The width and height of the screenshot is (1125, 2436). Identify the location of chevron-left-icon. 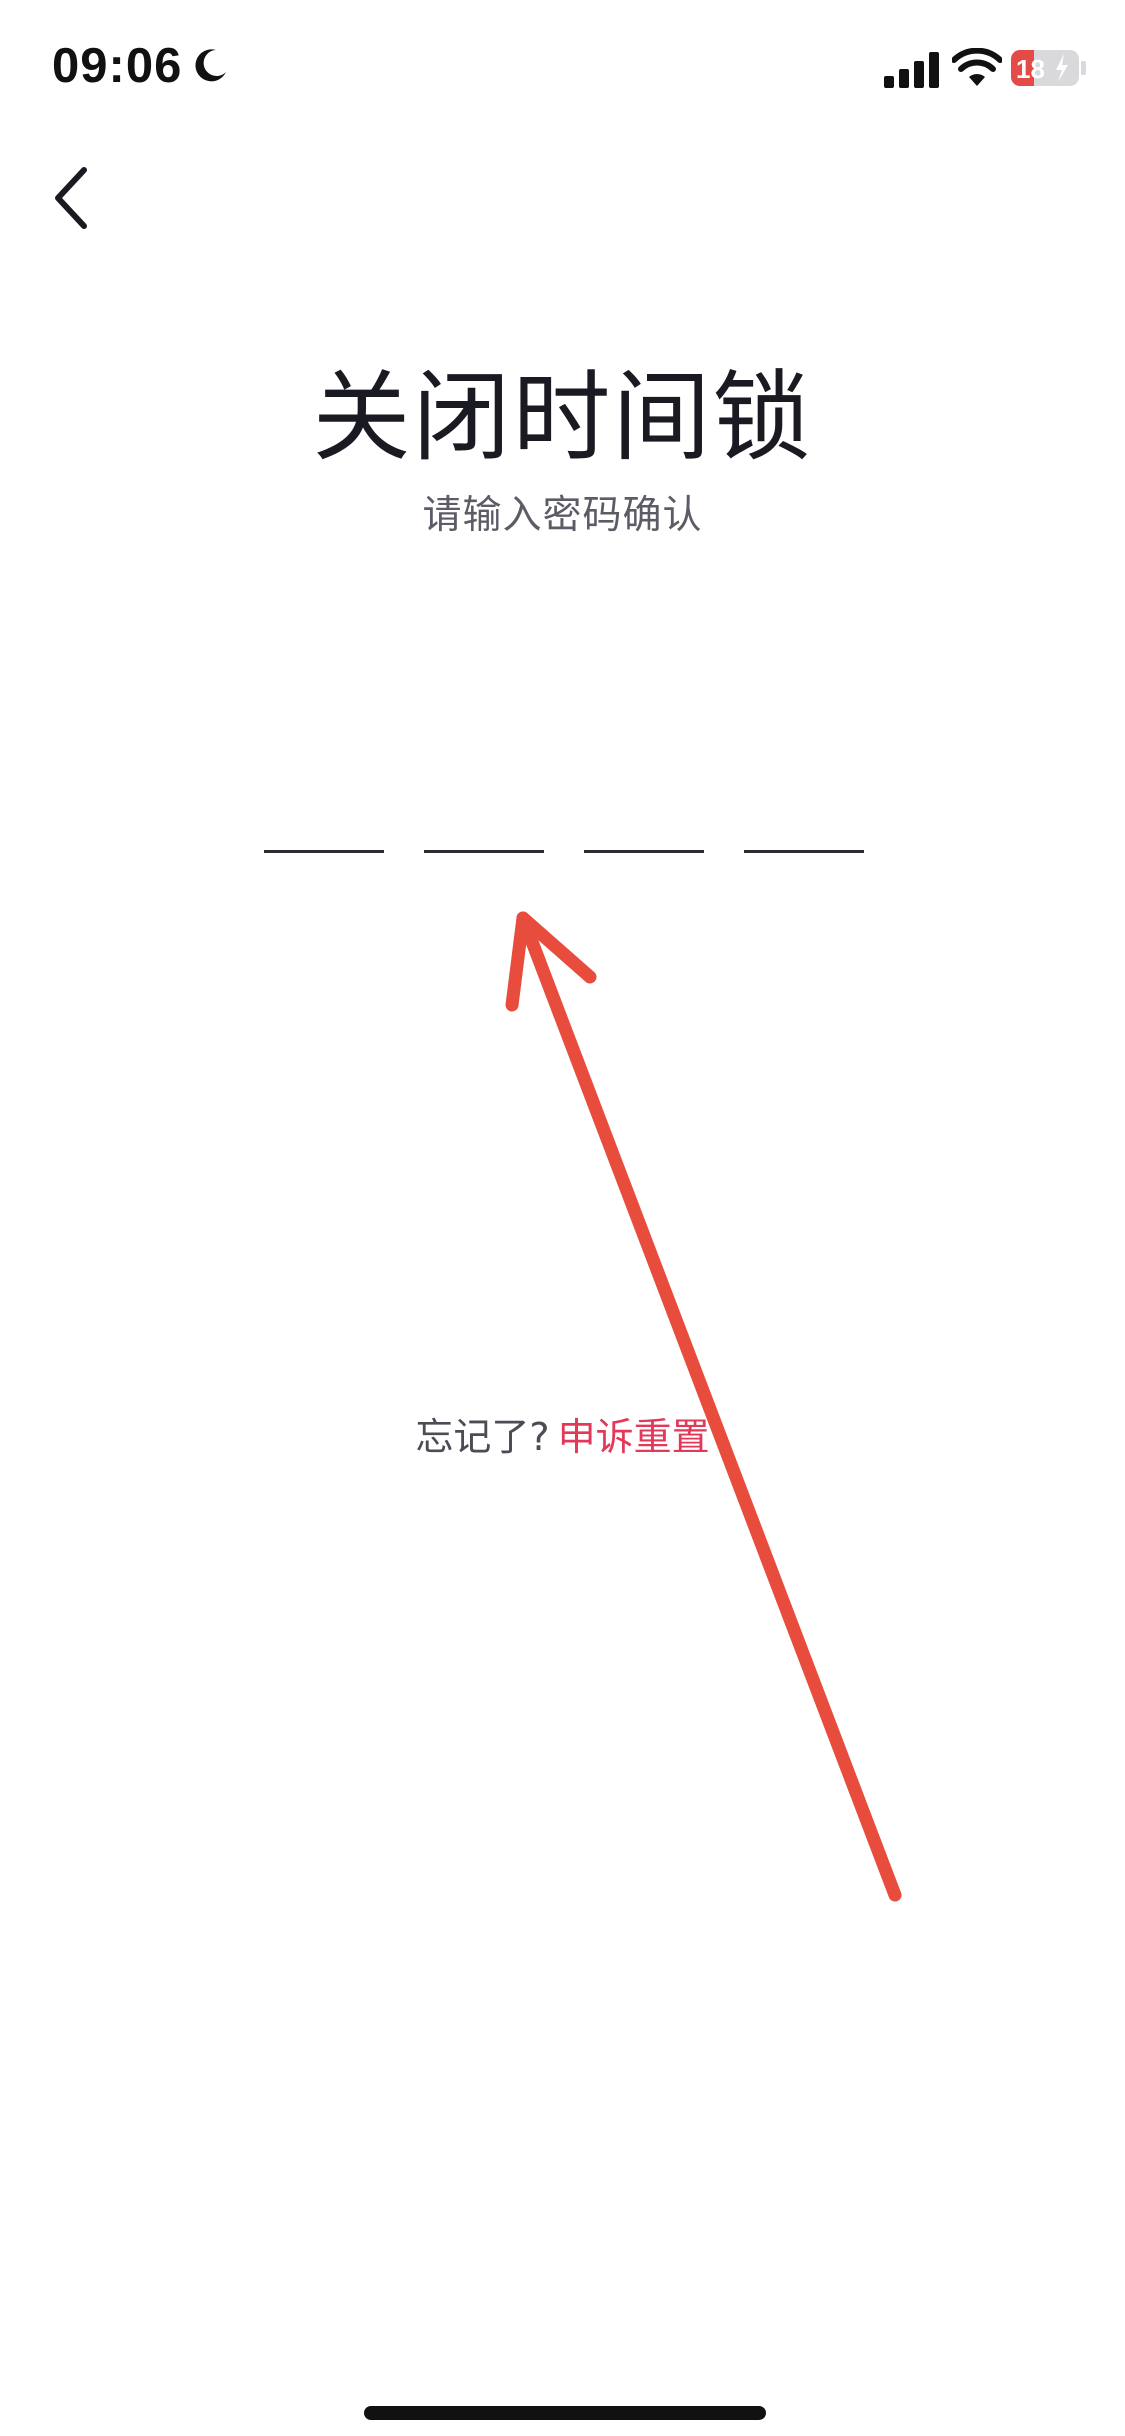
(71, 198).